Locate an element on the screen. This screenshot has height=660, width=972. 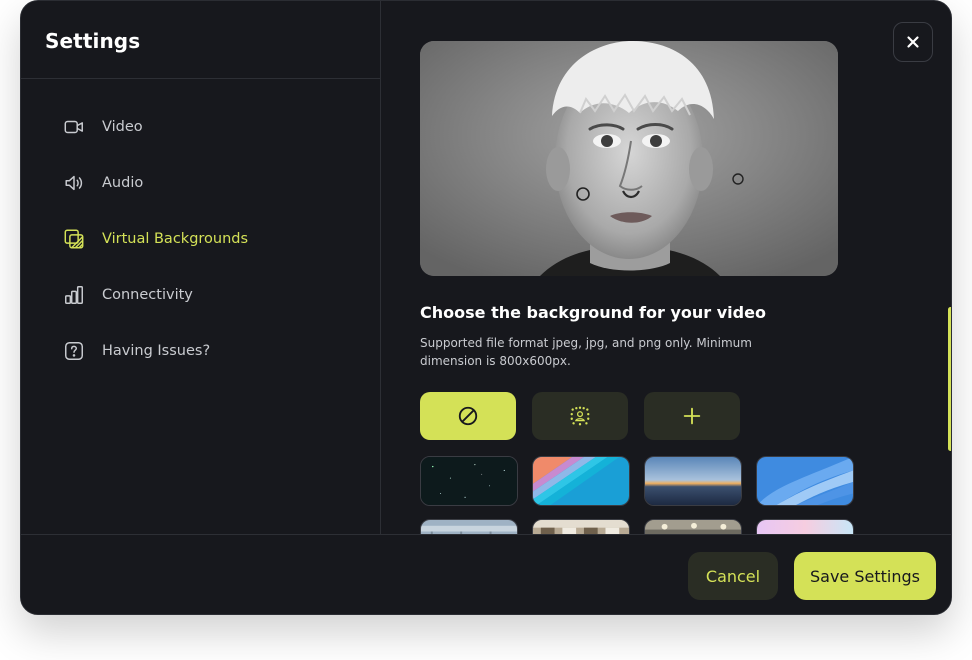
save-settings-button: Save Settings is located at coordinates (865, 576).